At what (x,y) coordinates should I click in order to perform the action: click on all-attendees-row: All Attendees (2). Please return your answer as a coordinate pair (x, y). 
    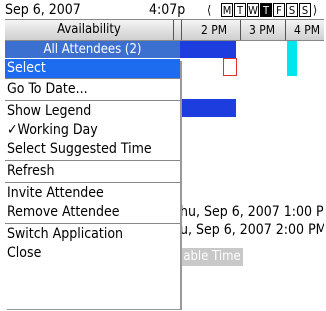
    Looking at the image, I should click on (164, 58).